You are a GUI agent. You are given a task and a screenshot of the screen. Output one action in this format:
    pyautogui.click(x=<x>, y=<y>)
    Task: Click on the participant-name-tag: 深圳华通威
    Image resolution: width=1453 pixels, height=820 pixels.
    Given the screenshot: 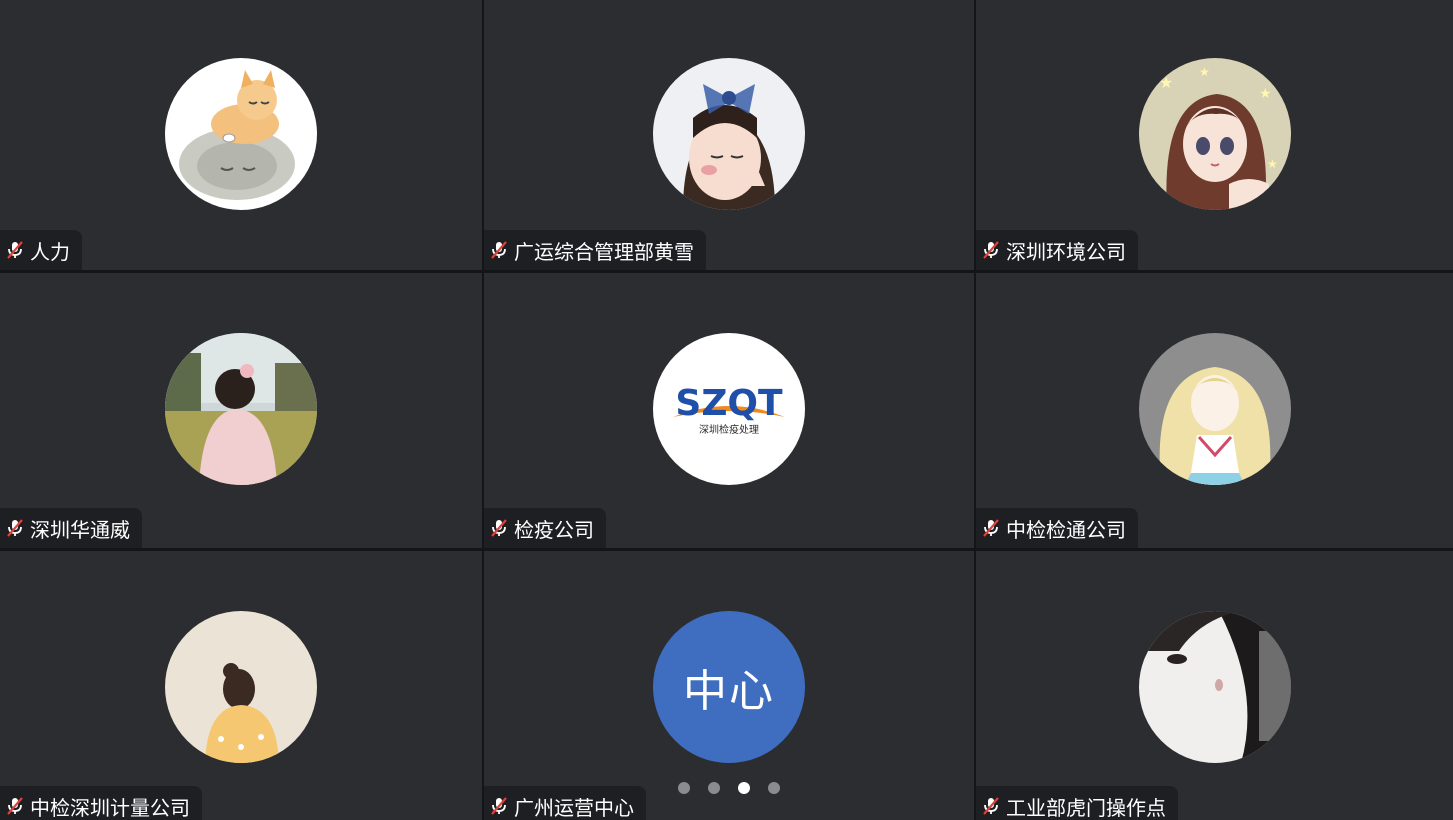 What is the action you would take?
    pyautogui.click(x=71, y=528)
    